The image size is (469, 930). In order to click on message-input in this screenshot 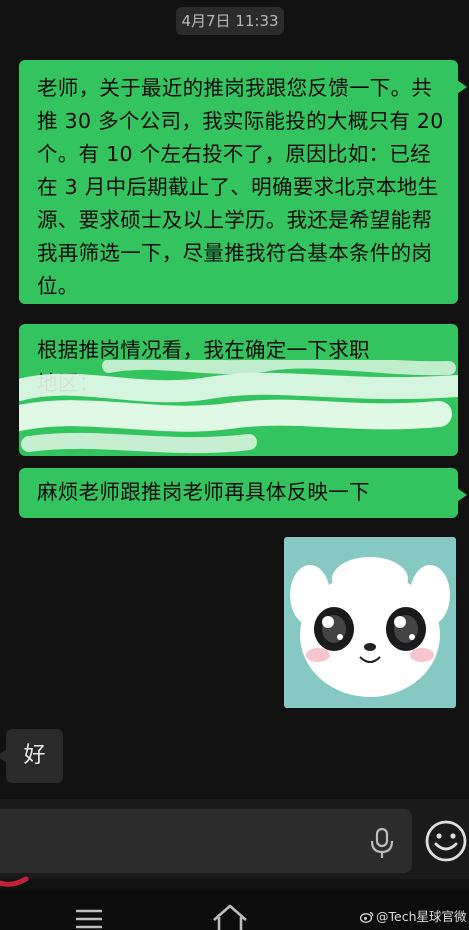, I will do `click(206, 841)`.